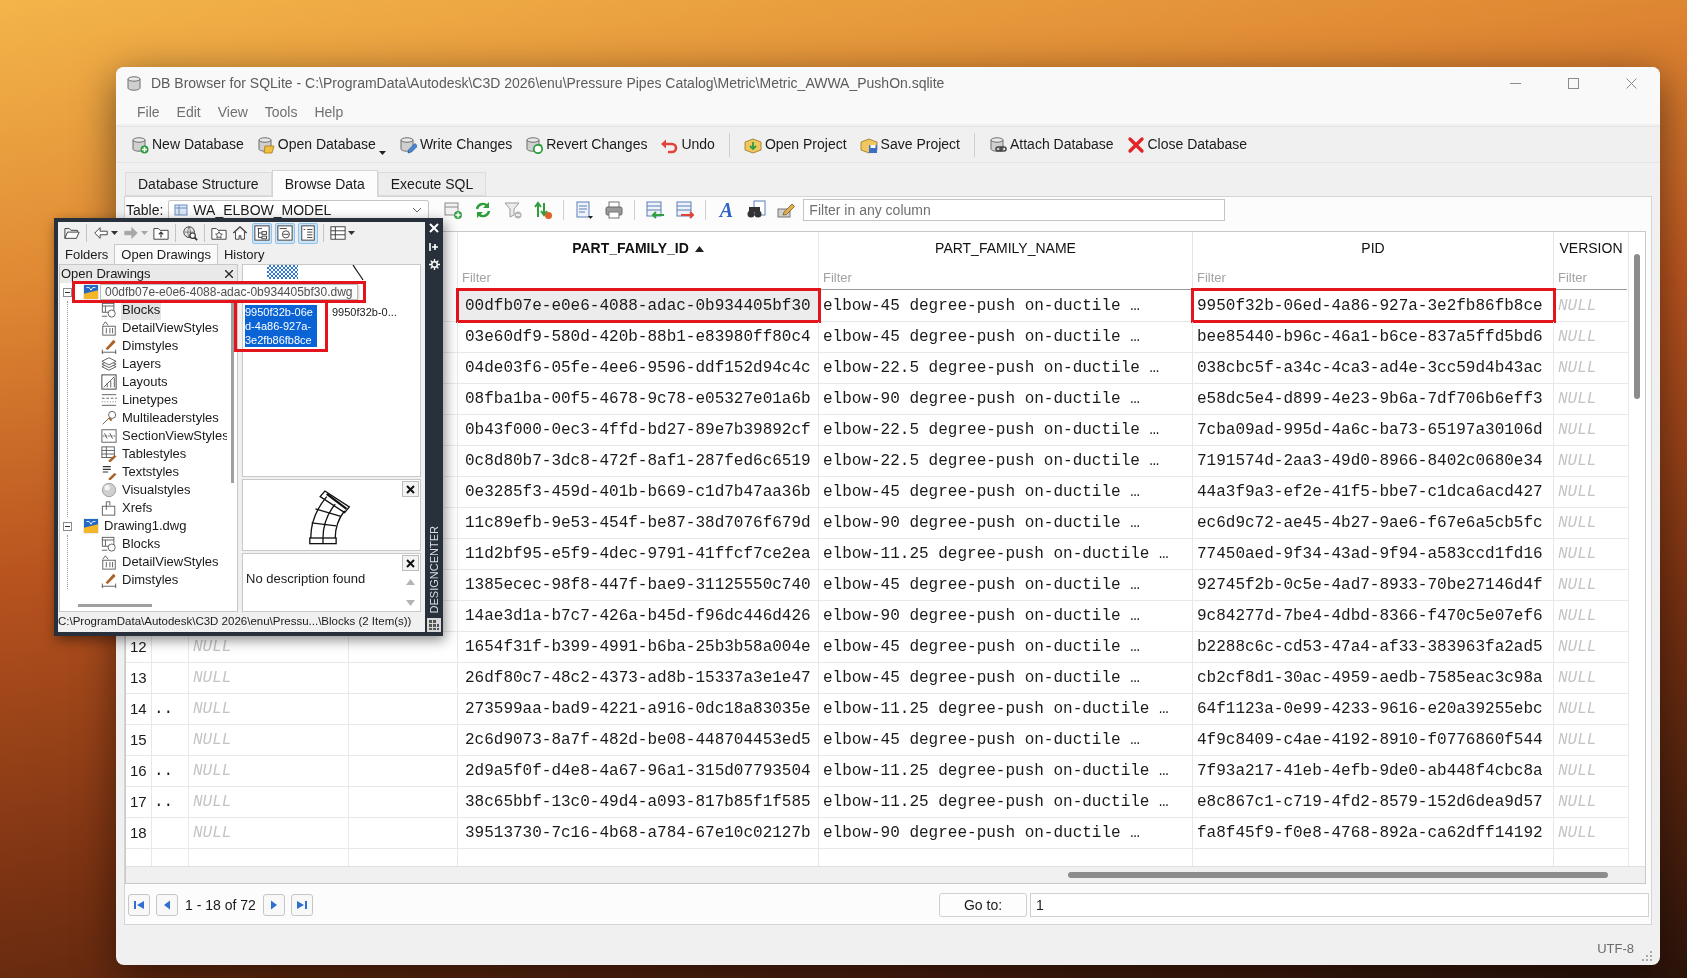 The image size is (1687, 978). I want to click on tab: Execute SQL, so click(432, 184).